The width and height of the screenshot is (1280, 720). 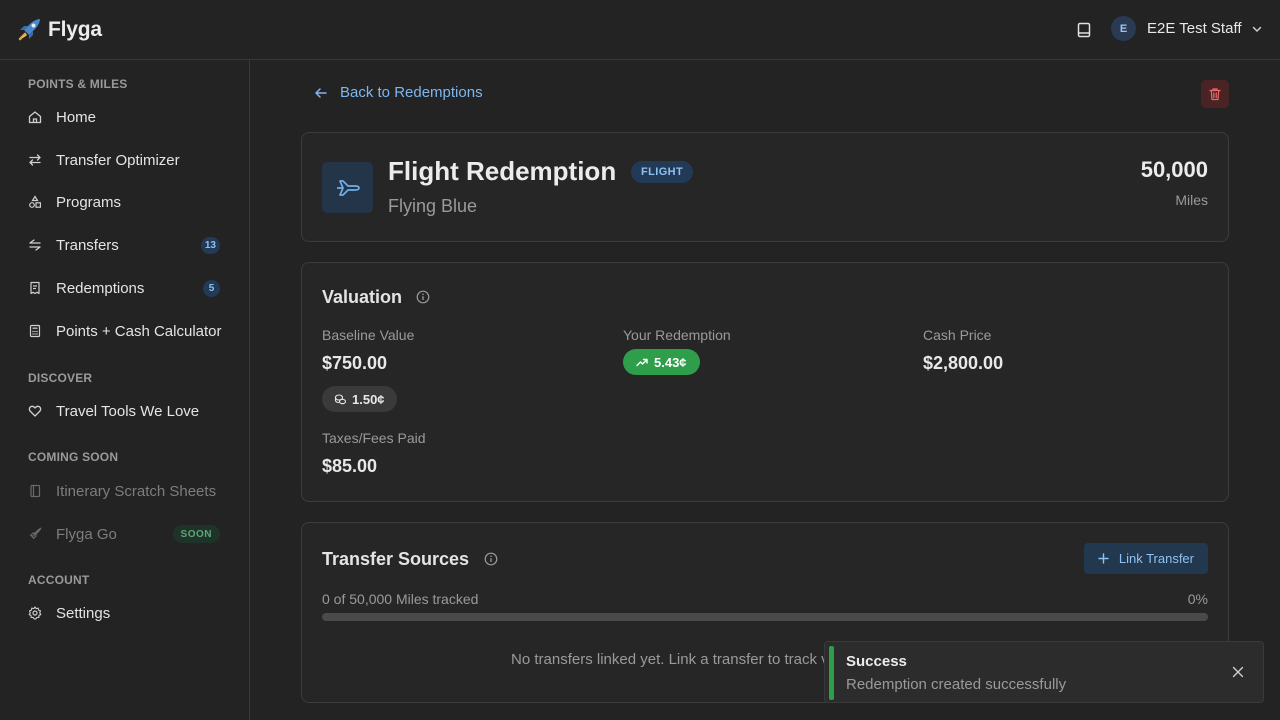 I want to click on tracked-text: 0 of 50,000 Miles tracked, so click(x=400, y=599).